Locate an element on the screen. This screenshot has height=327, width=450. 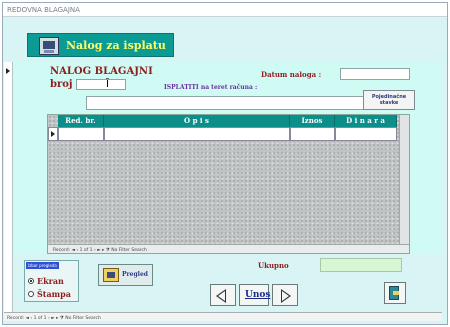
cell-dinara is located at coordinates (366, 134).